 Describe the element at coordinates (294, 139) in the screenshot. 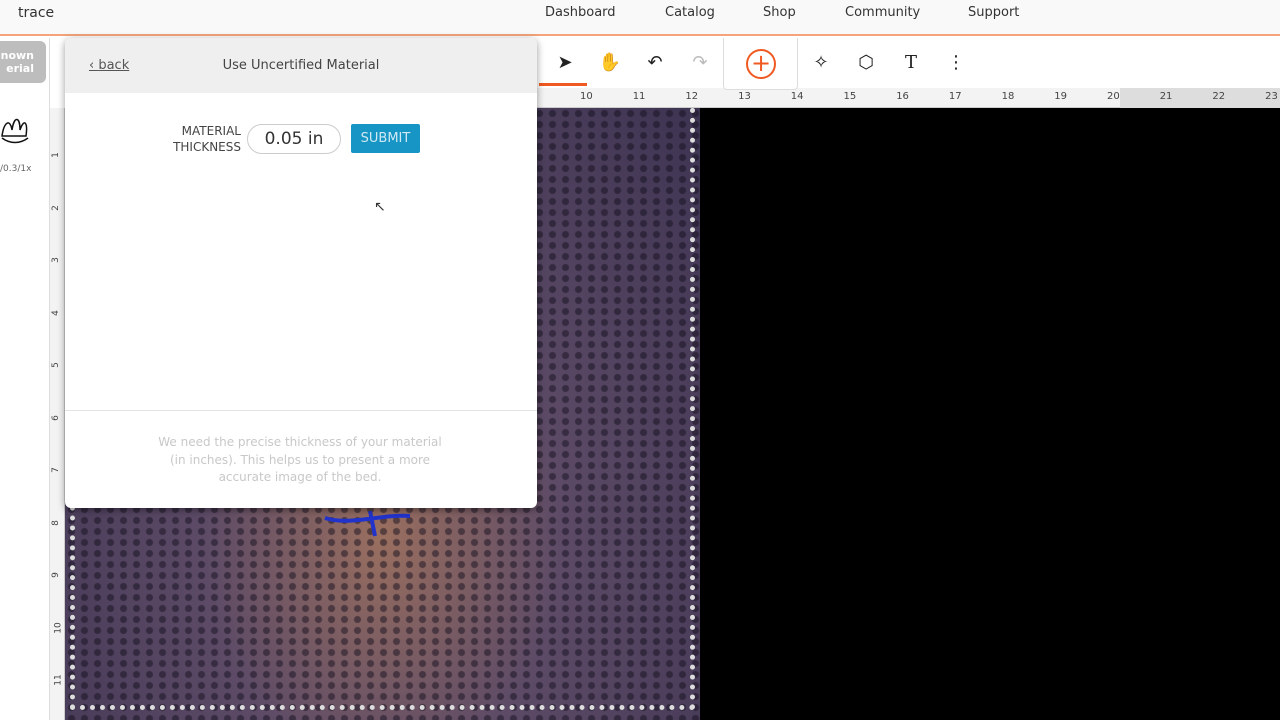

I see `thickness-input: 0.05 in` at that location.